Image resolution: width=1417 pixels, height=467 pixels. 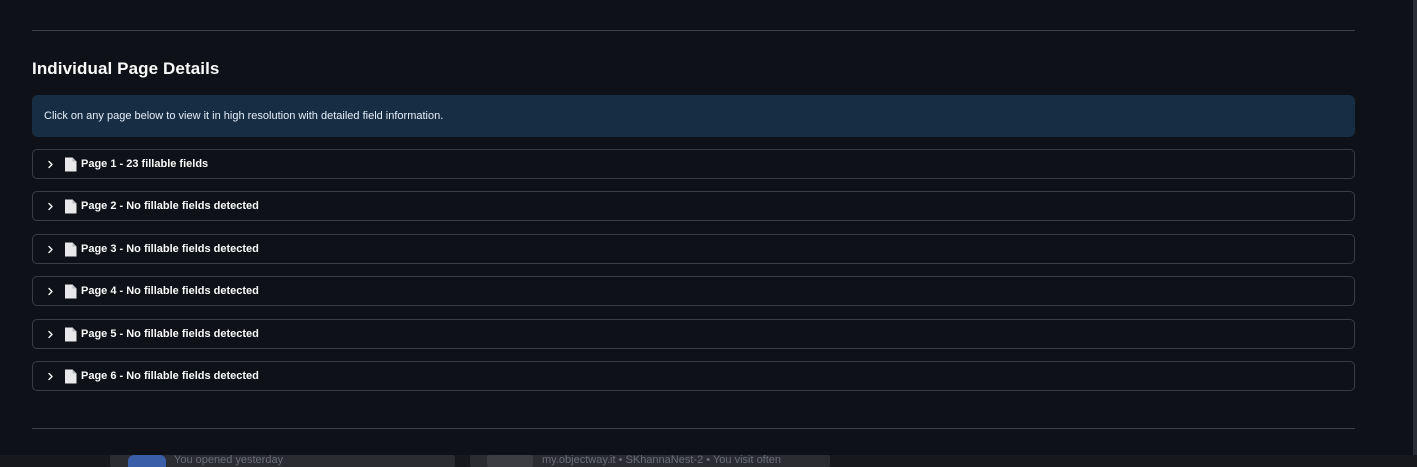 I want to click on section-title: Individual Page Details, so click(x=126, y=68).